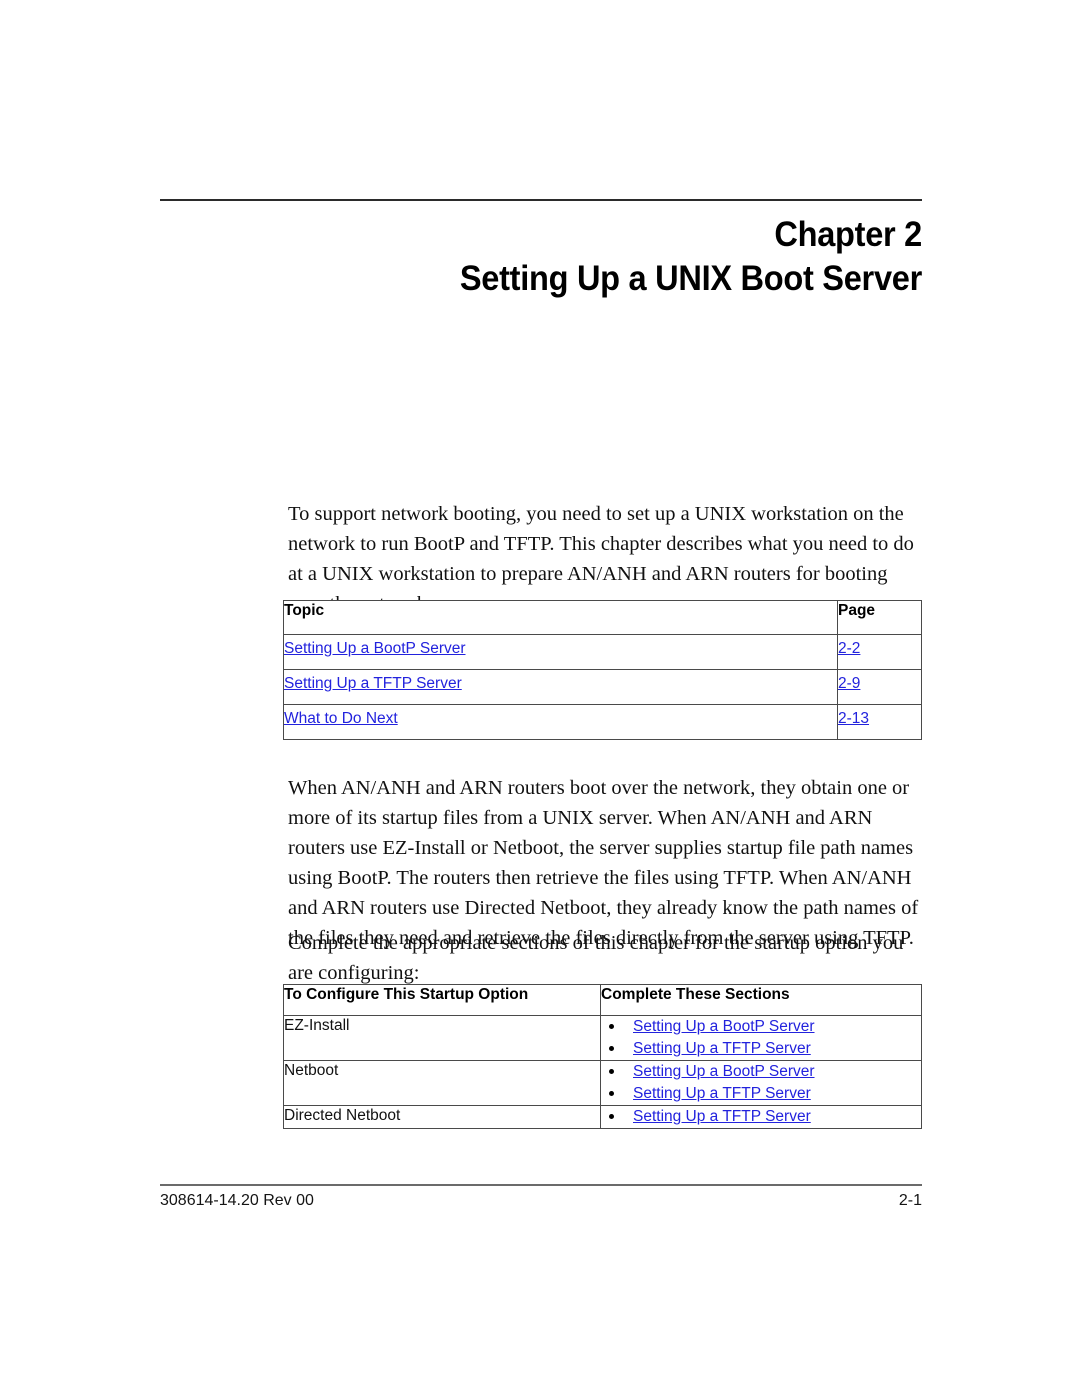  Describe the element at coordinates (879, 617) in the screenshot. I see `page-column-header: Page` at that location.